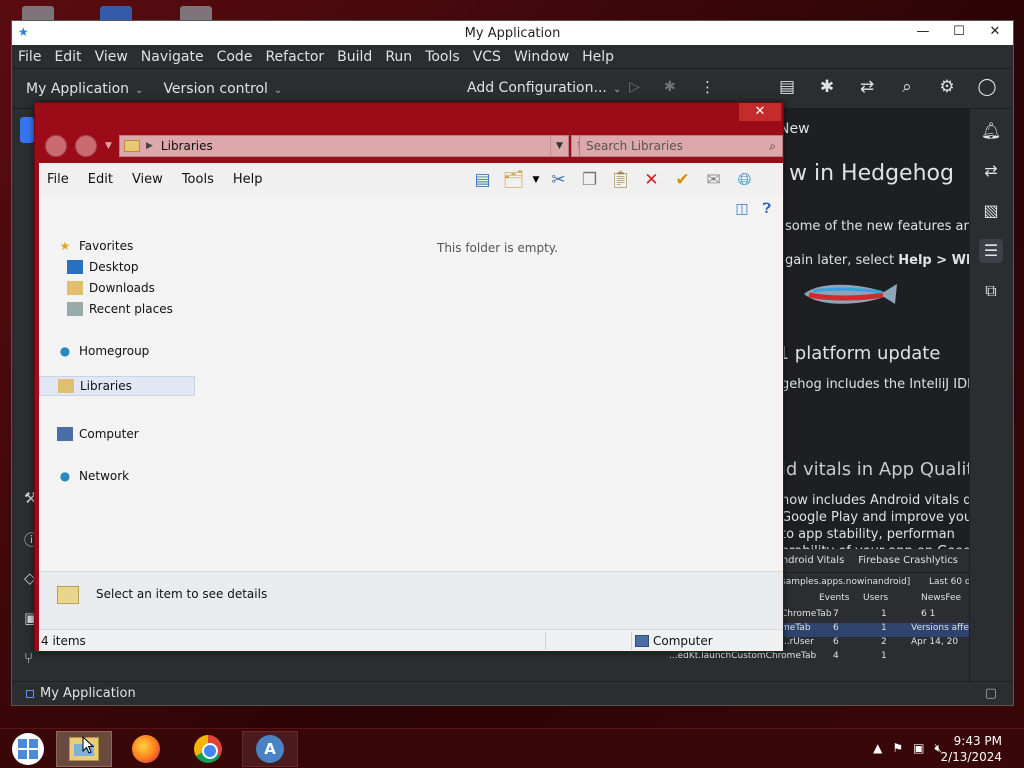 The height and width of the screenshot is (768, 1024). Describe the element at coordinates (681, 146) in the screenshot. I see `search-input: Search Libraries ⌕` at that location.